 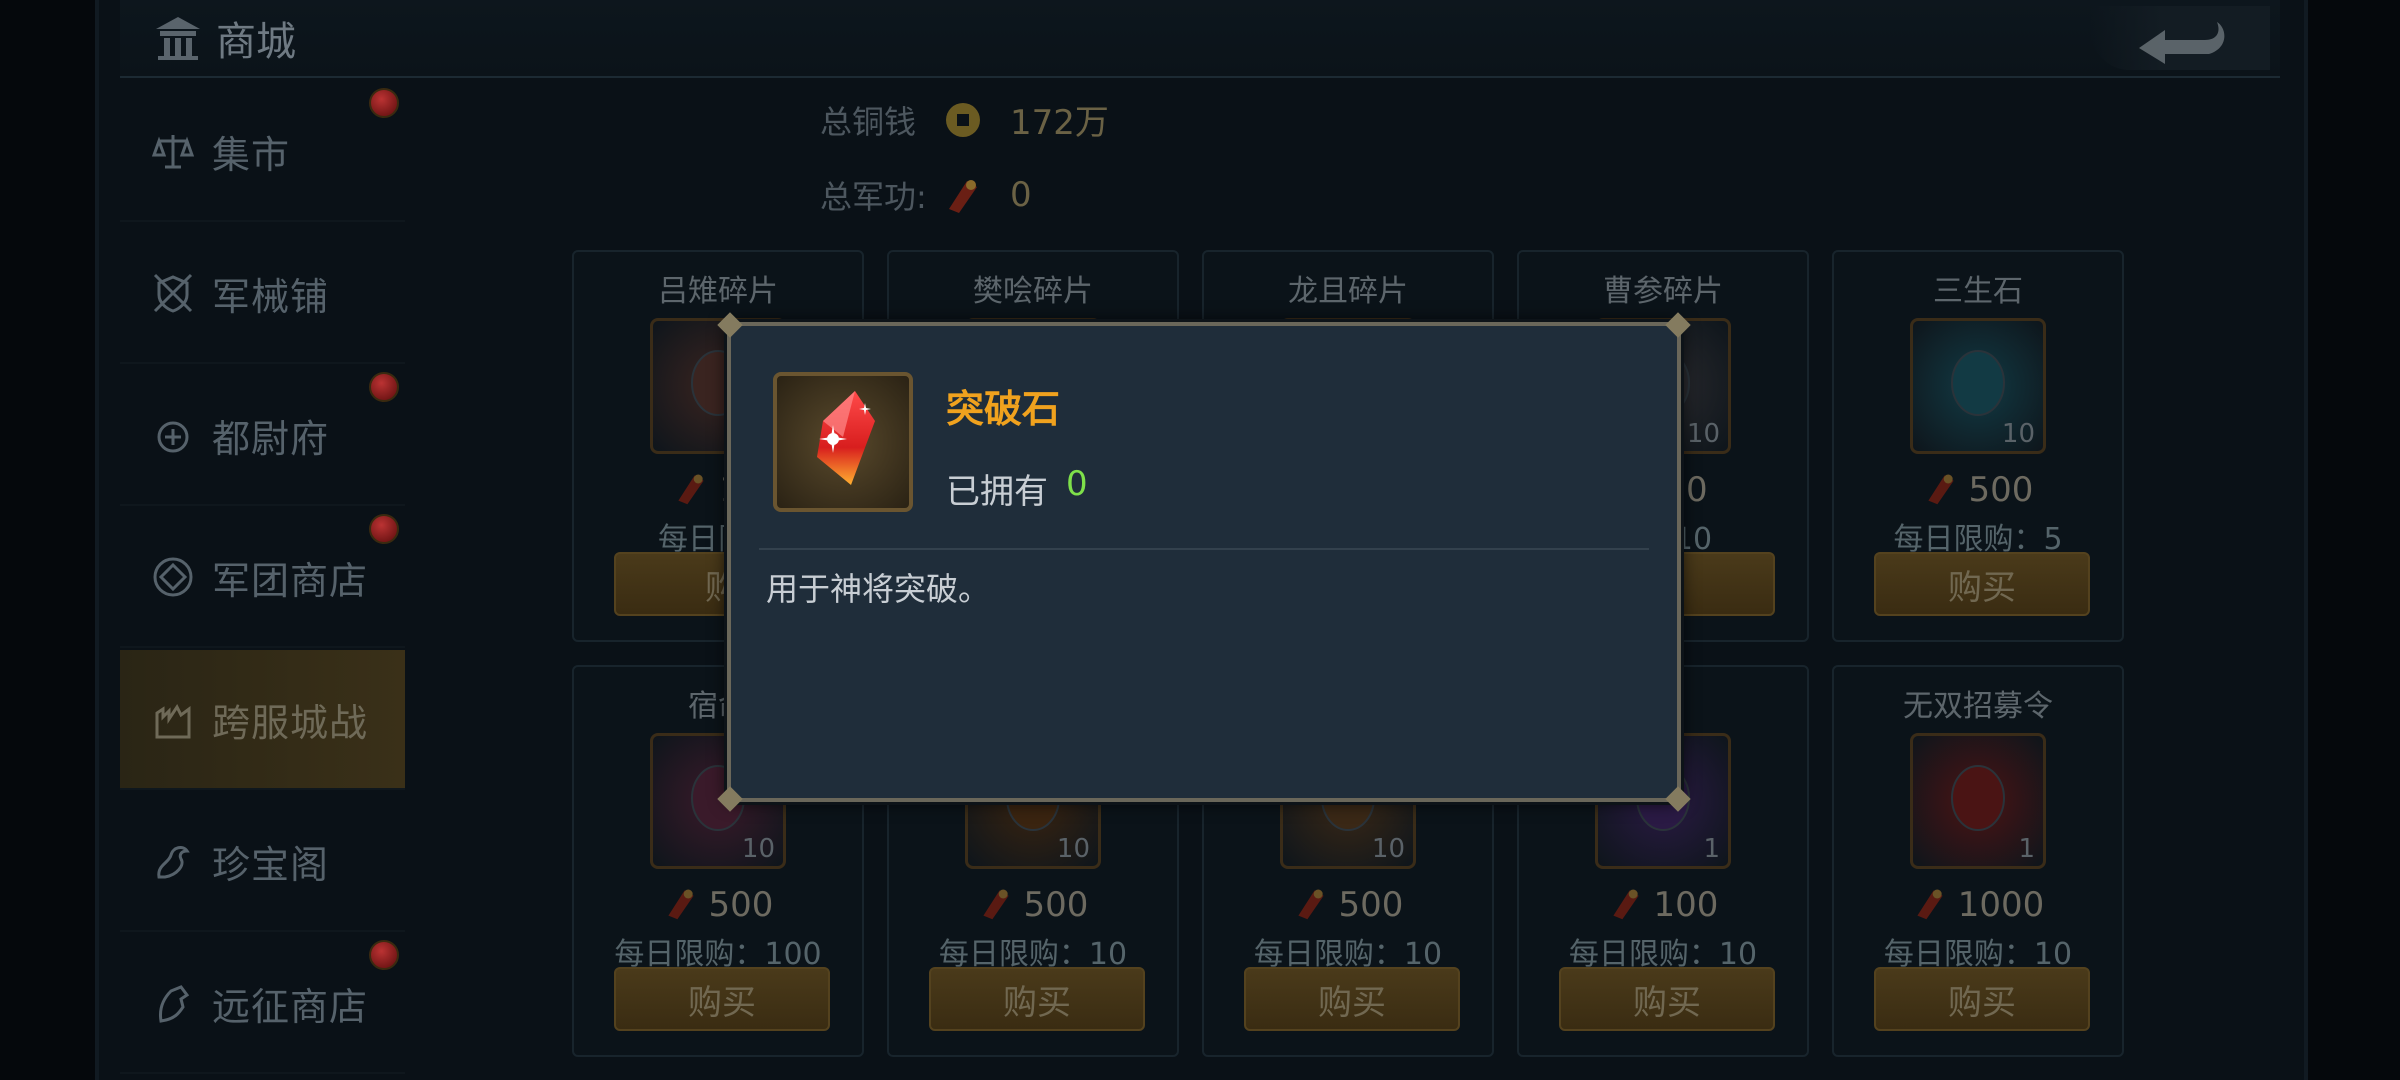 I want to click on sidebar-item-duwei: 都尉府, so click(x=262, y=436).